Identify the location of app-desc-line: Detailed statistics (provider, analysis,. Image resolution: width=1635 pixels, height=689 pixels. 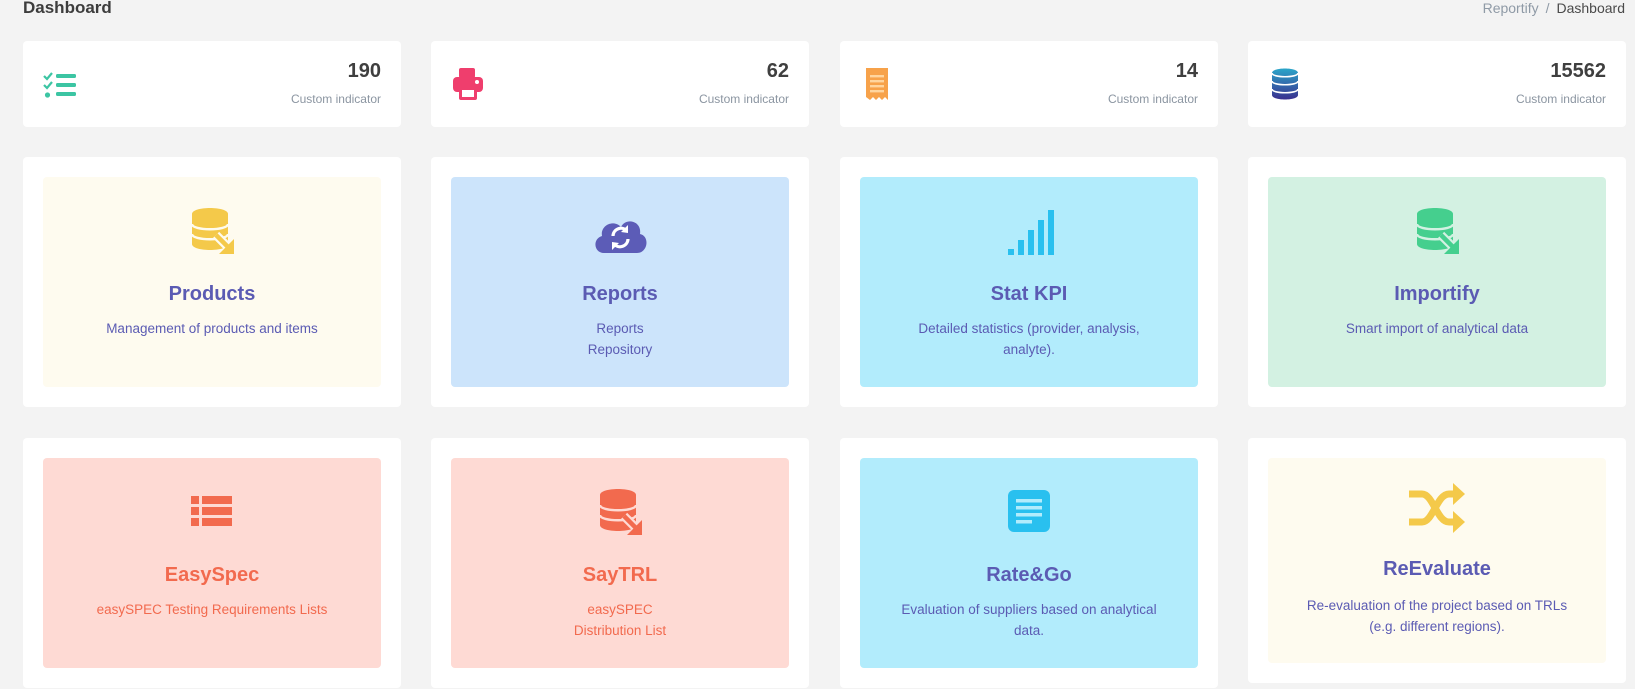
(1029, 328).